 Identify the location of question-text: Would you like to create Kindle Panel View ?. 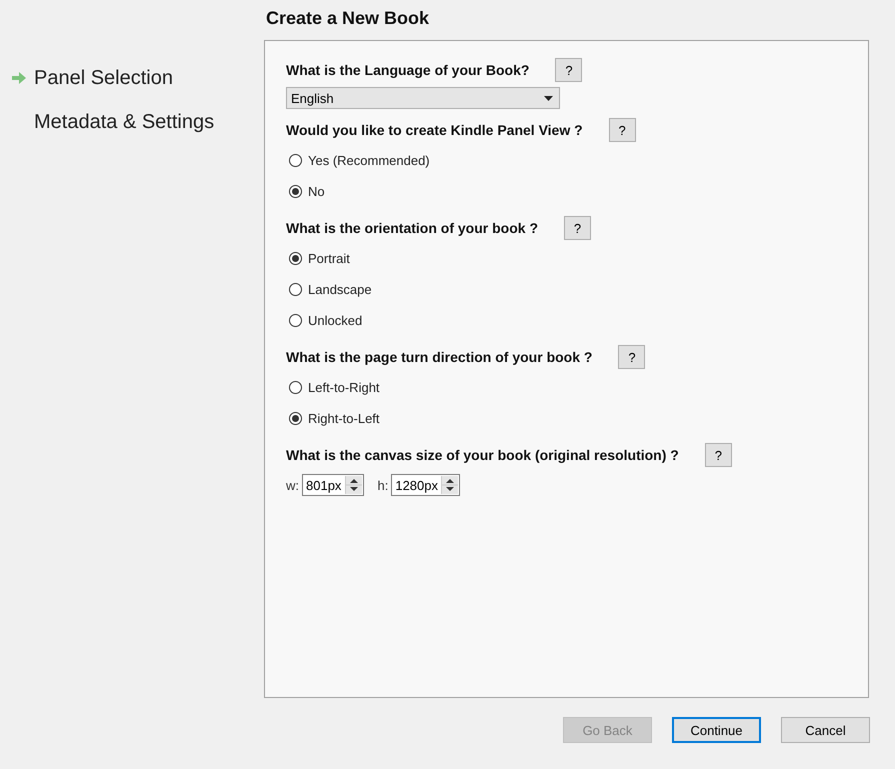
(434, 130).